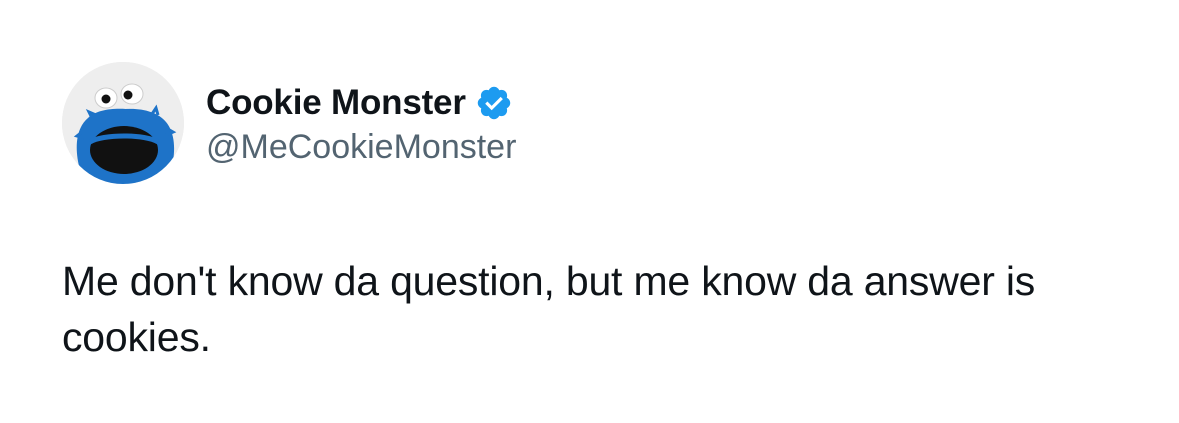  I want to click on name-row: Cookie Monster, so click(361, 103).